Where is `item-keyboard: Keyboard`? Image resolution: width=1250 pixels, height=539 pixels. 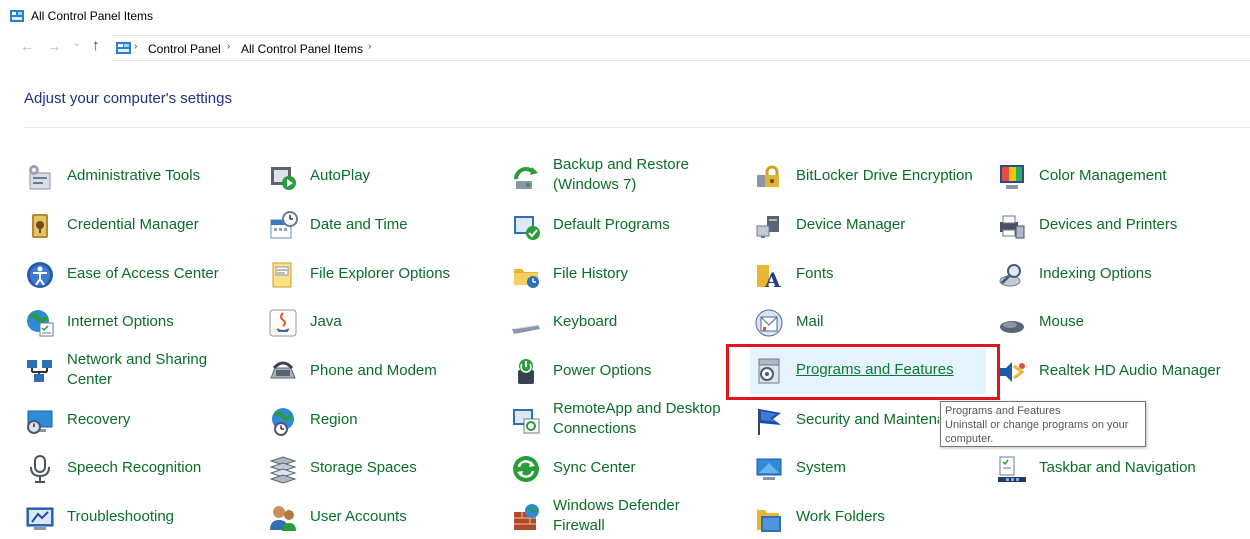 item-keyboard: Keyboard is located at coordinates (625, 322).